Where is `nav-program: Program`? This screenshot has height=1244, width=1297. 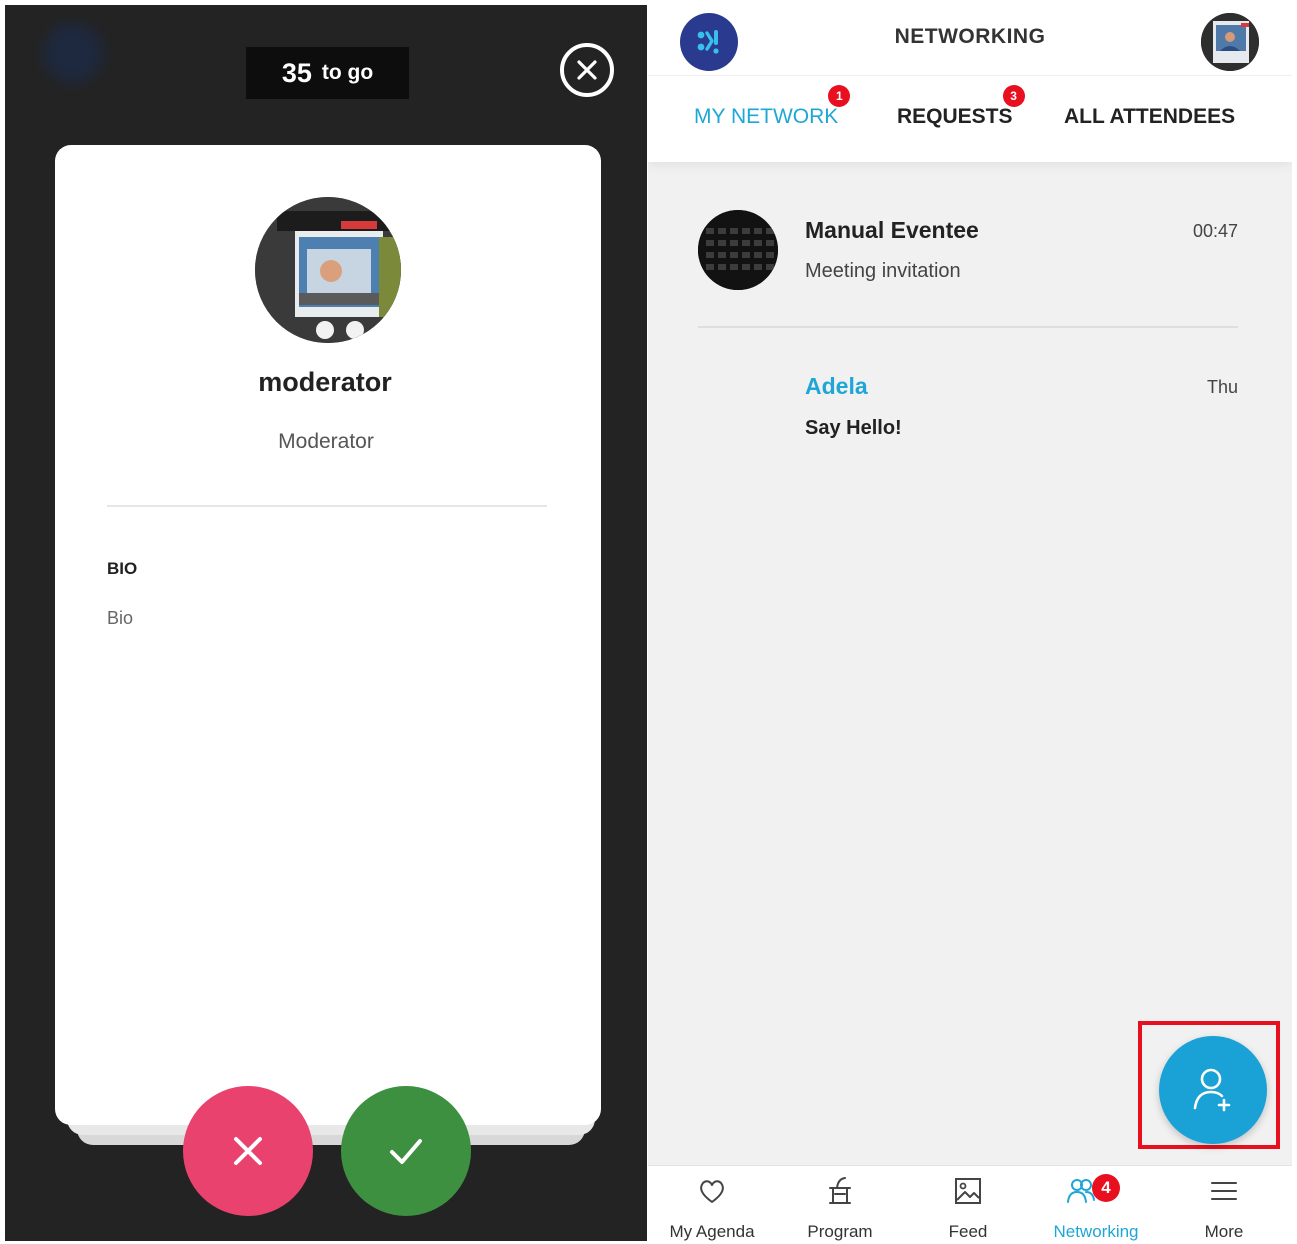
nav-program: Program is located at coordinates (840, 1203).